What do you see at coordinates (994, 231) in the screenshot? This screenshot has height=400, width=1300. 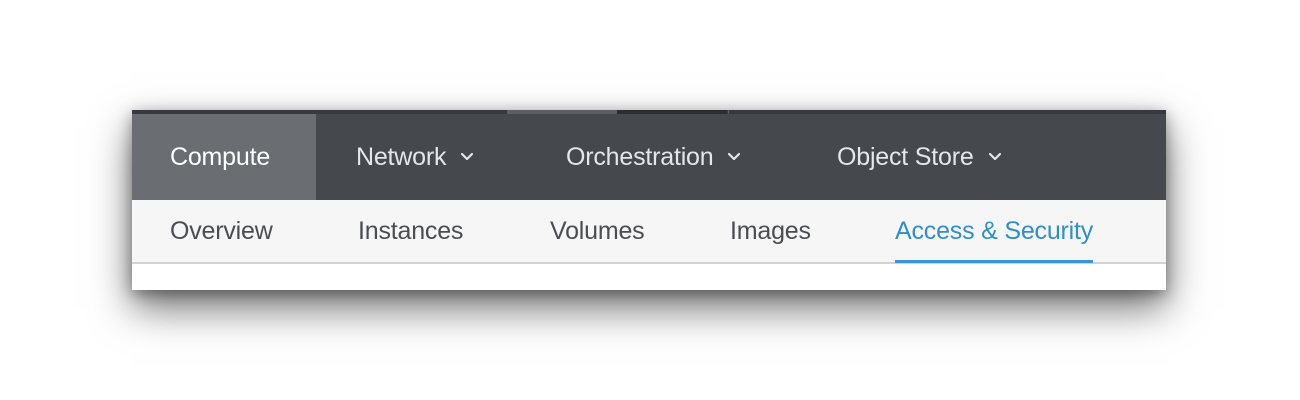 I see `tab-access-security: Access & Security` at bounding box center [994, 231].